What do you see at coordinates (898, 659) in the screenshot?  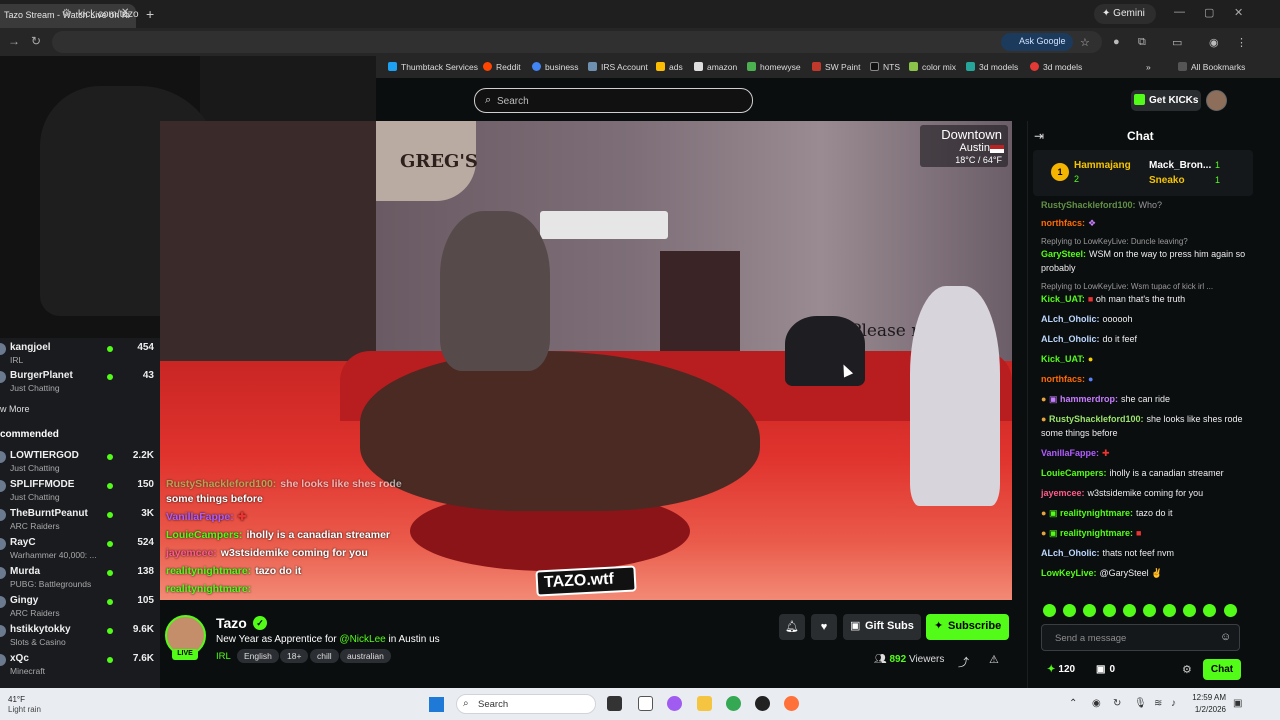 I see `viewer-count-value: 892` at bounding box center [898, 659].